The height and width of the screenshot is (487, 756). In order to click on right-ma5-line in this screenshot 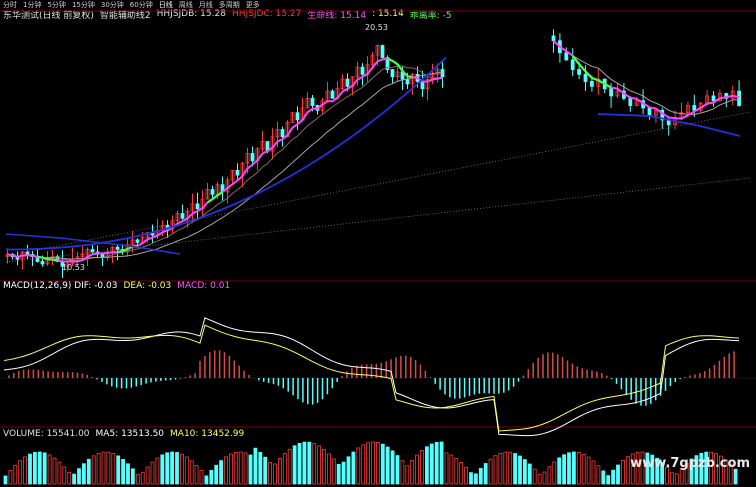, I will do `click(646, 79)`.